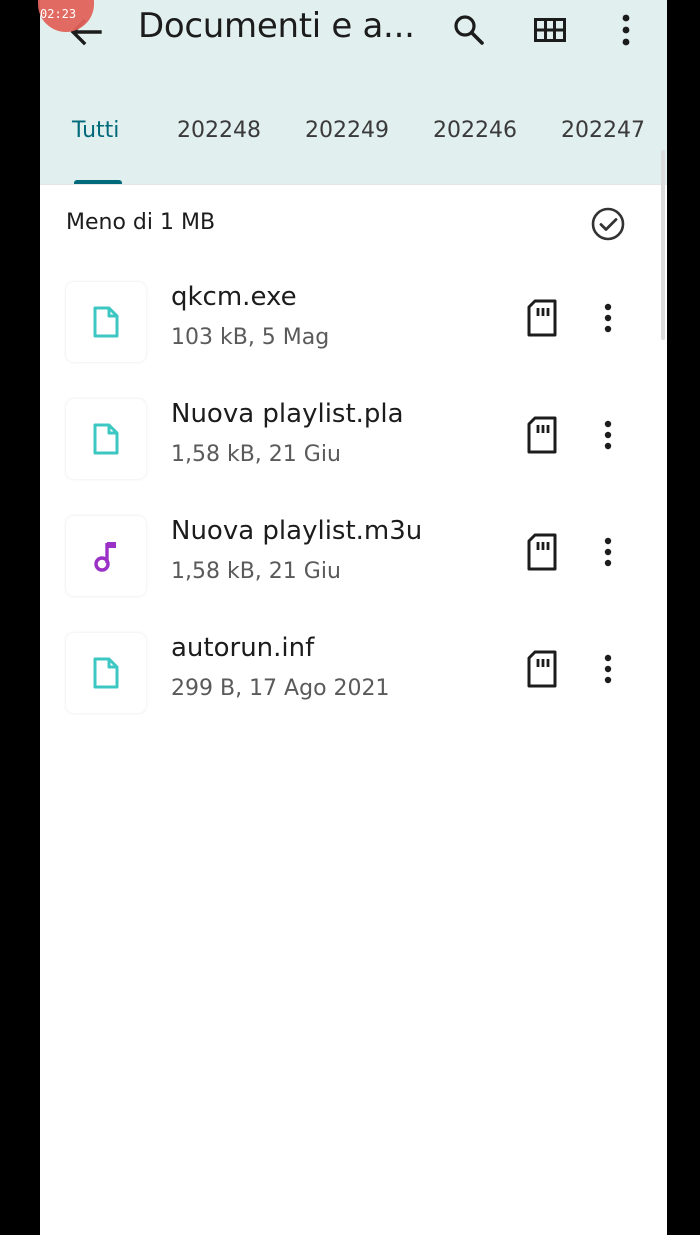  Describe the element at coordinates (297, 531) in the screenshot. I see `file-name: Nuova playlist.m3u` at that location.